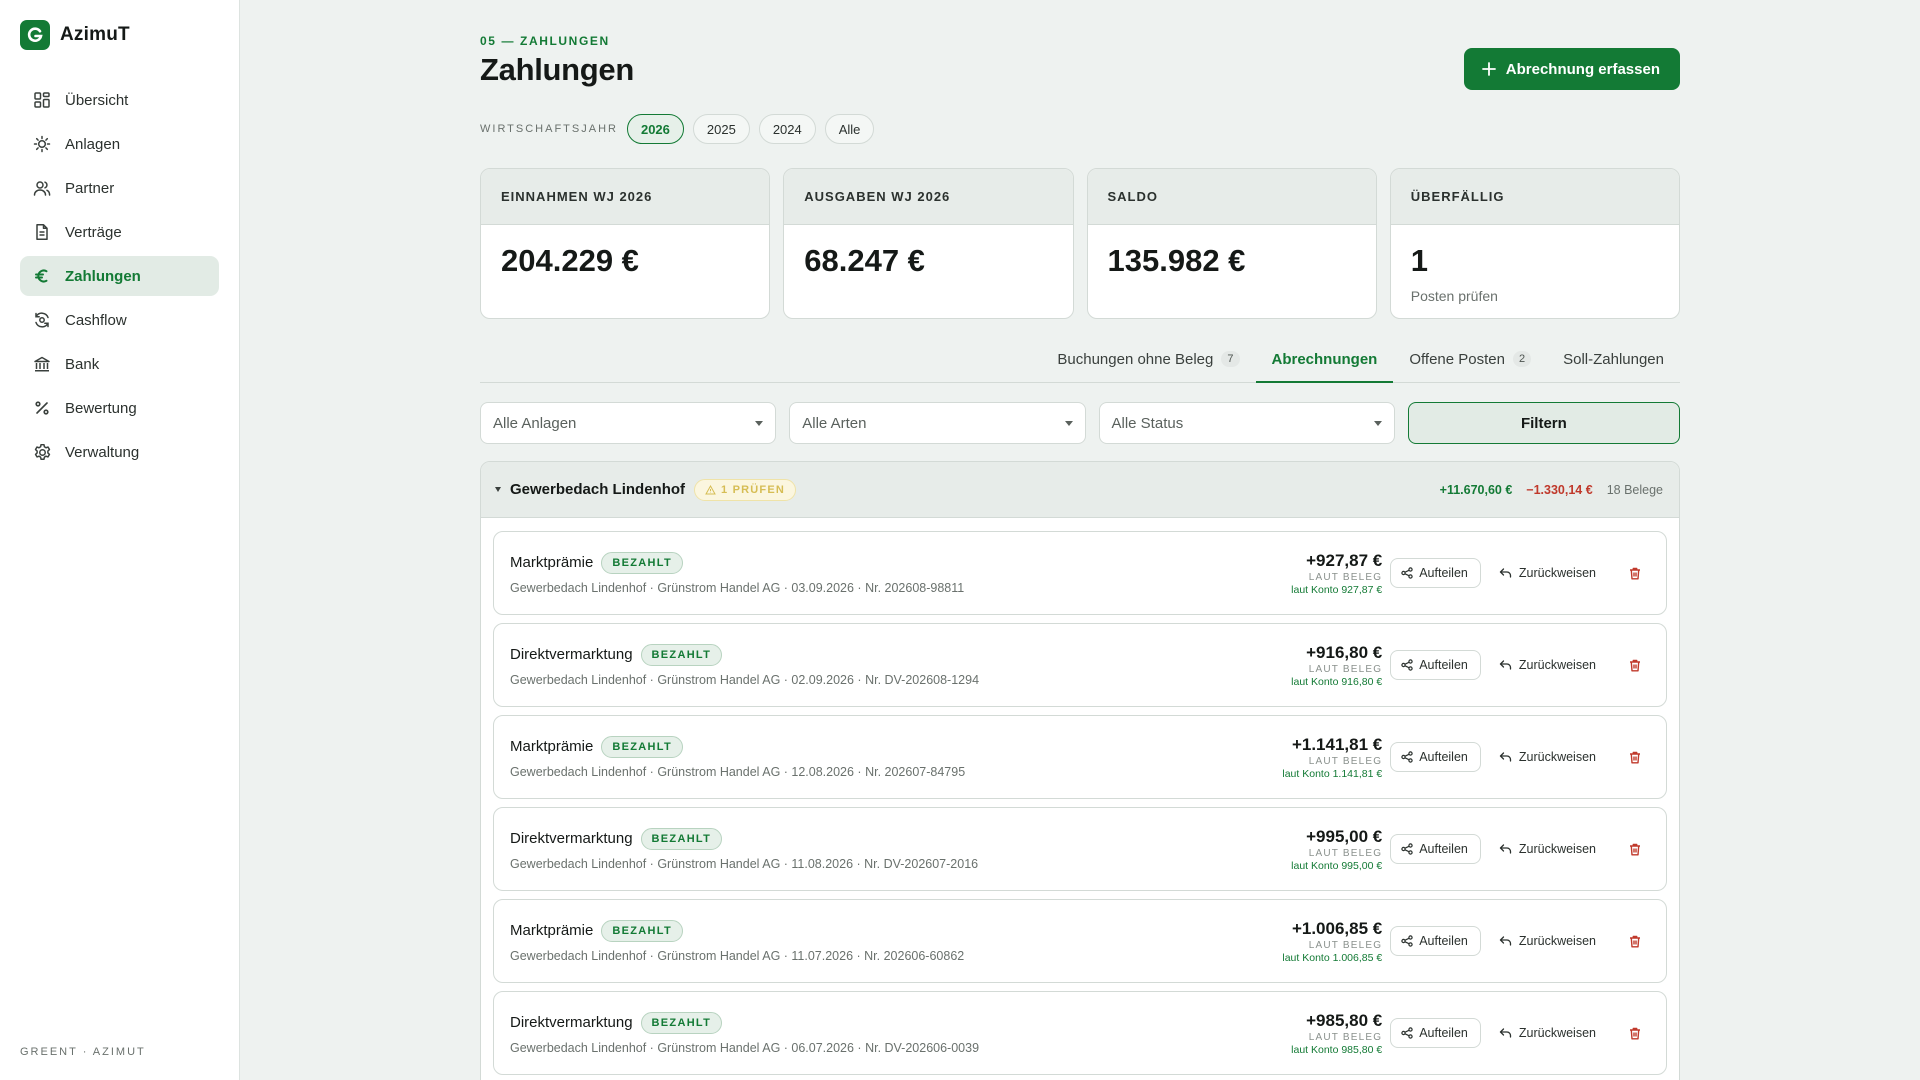 The width and height of the screenshot is (1920, 1080). I want to click on trash-icon, so click(1635, 941).